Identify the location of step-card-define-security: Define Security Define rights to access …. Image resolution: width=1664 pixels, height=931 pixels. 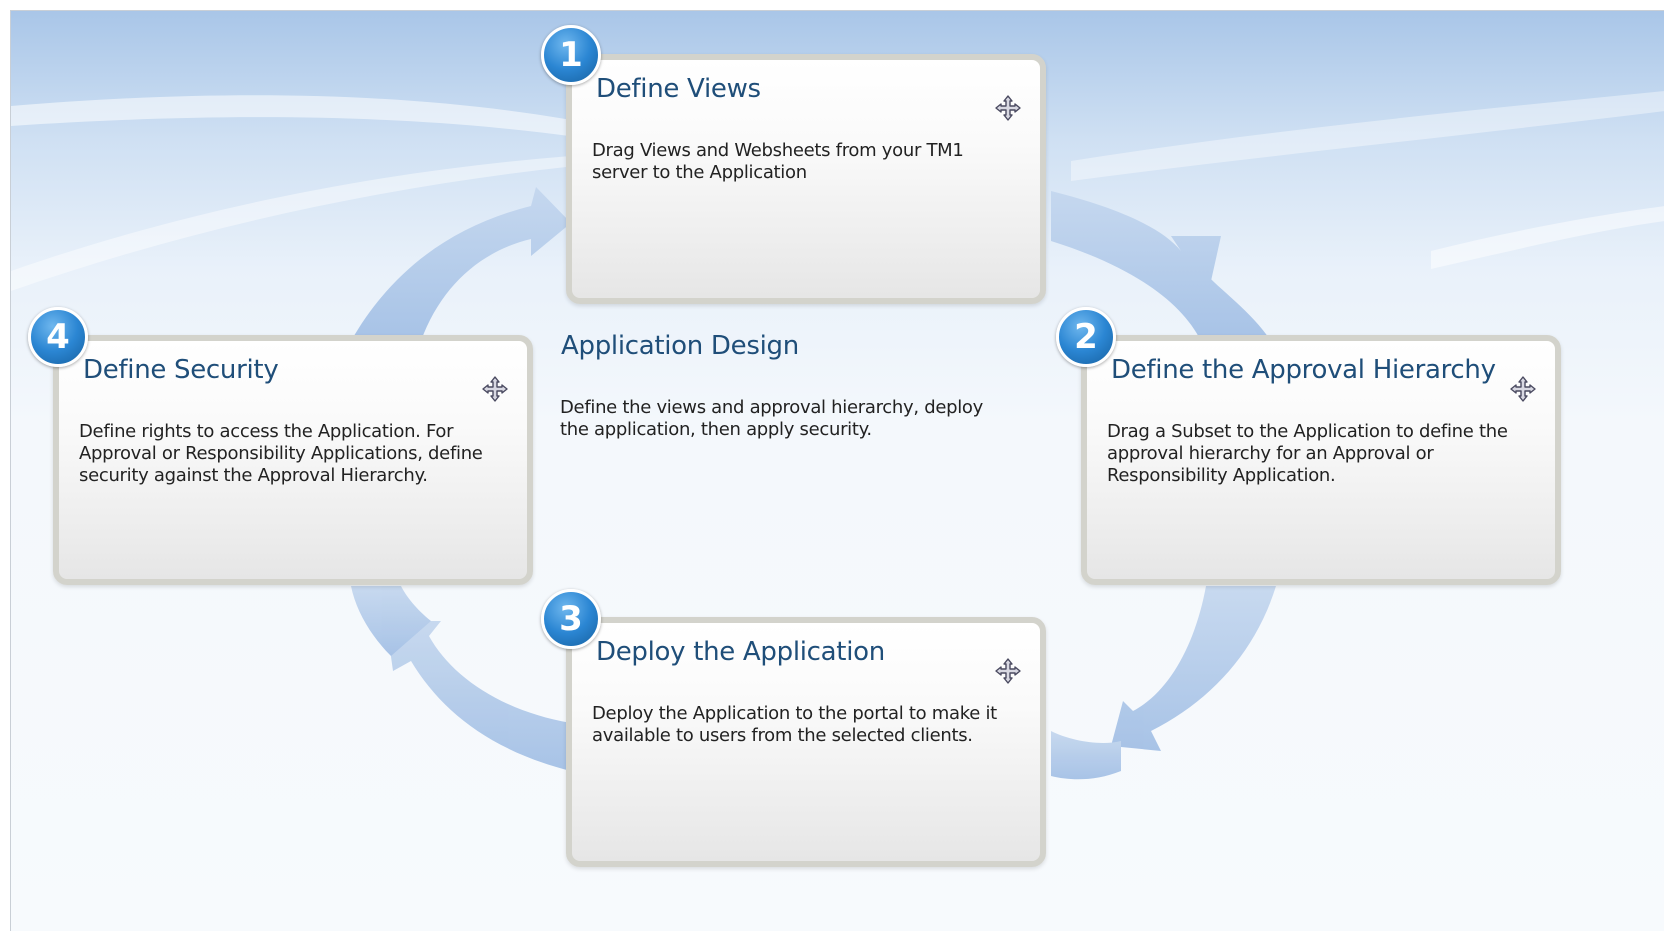
(293, 460).